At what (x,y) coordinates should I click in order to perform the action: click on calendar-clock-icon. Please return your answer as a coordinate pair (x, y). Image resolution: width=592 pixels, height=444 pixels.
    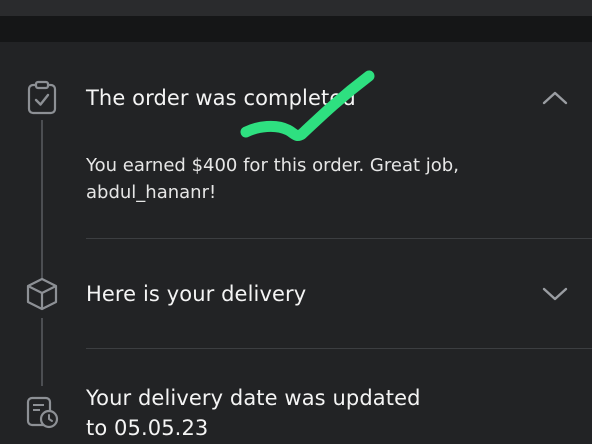
    Looking at the image, I should click on (42, 412).